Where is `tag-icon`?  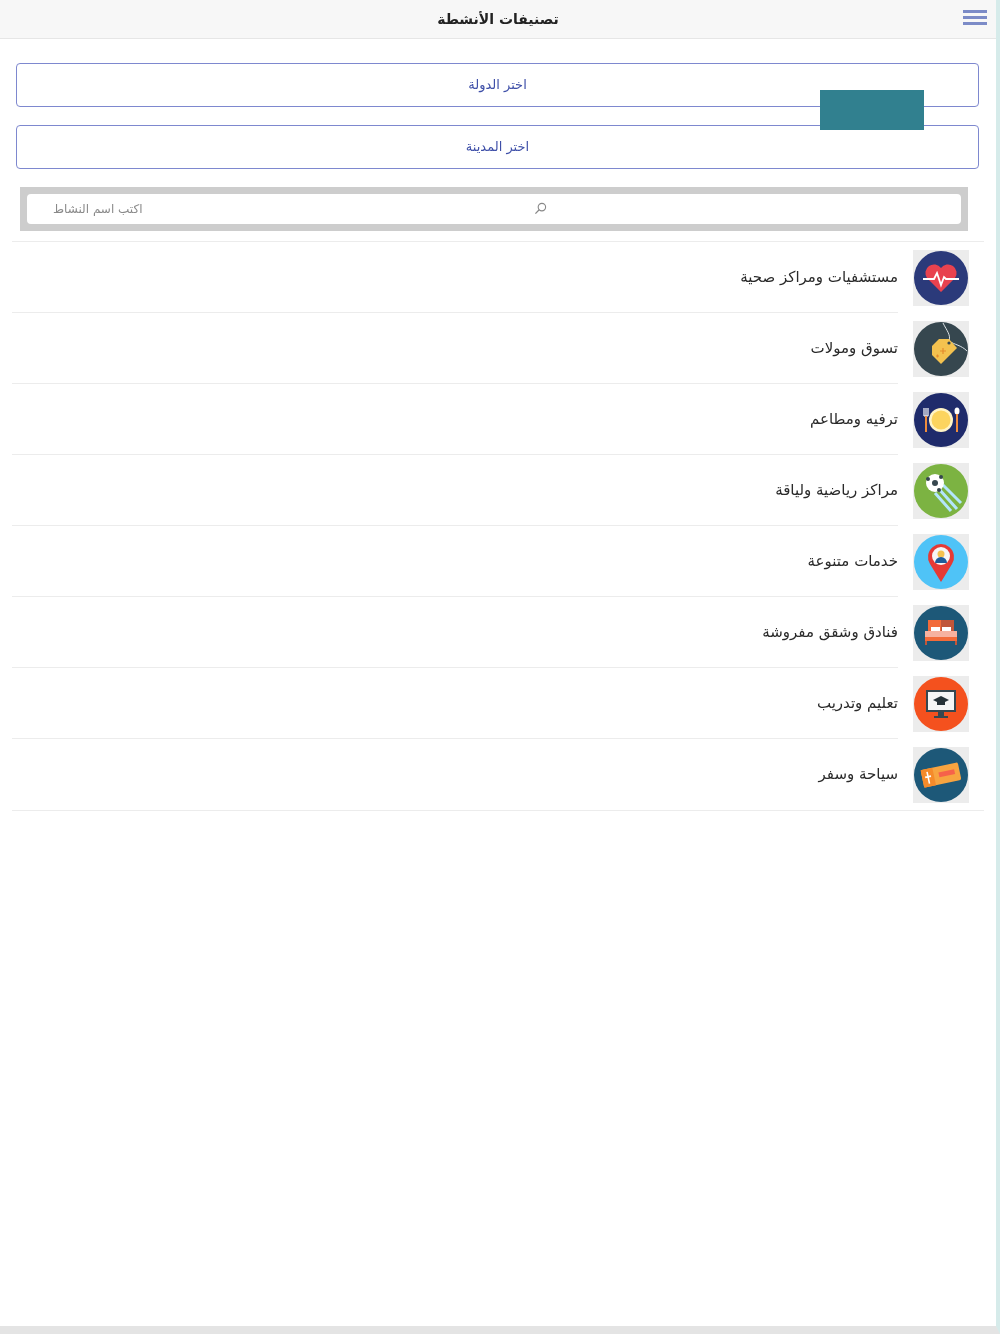 tag-icon is located at coordinates (941, 348).